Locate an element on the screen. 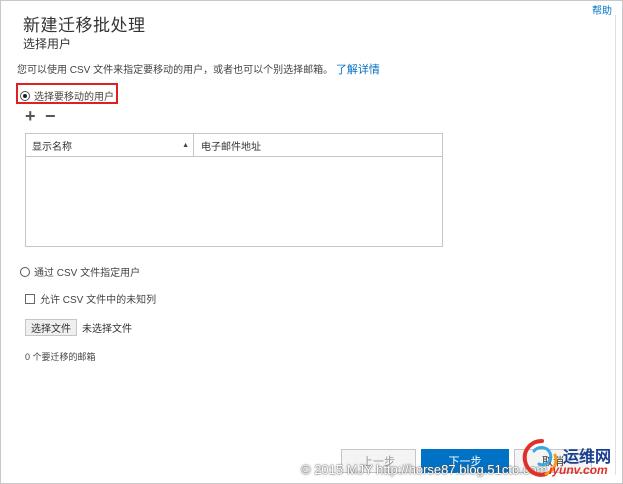  select-users-label: 选择要移动的用户 is located at coordinates (74, 97).